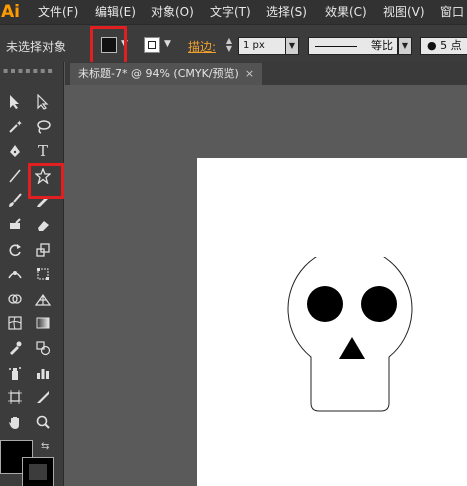 The image size is (467, 486). Describe the element at coordinates (43, 323) in the screenshot. I see `gradient-tool-icon` at that location.